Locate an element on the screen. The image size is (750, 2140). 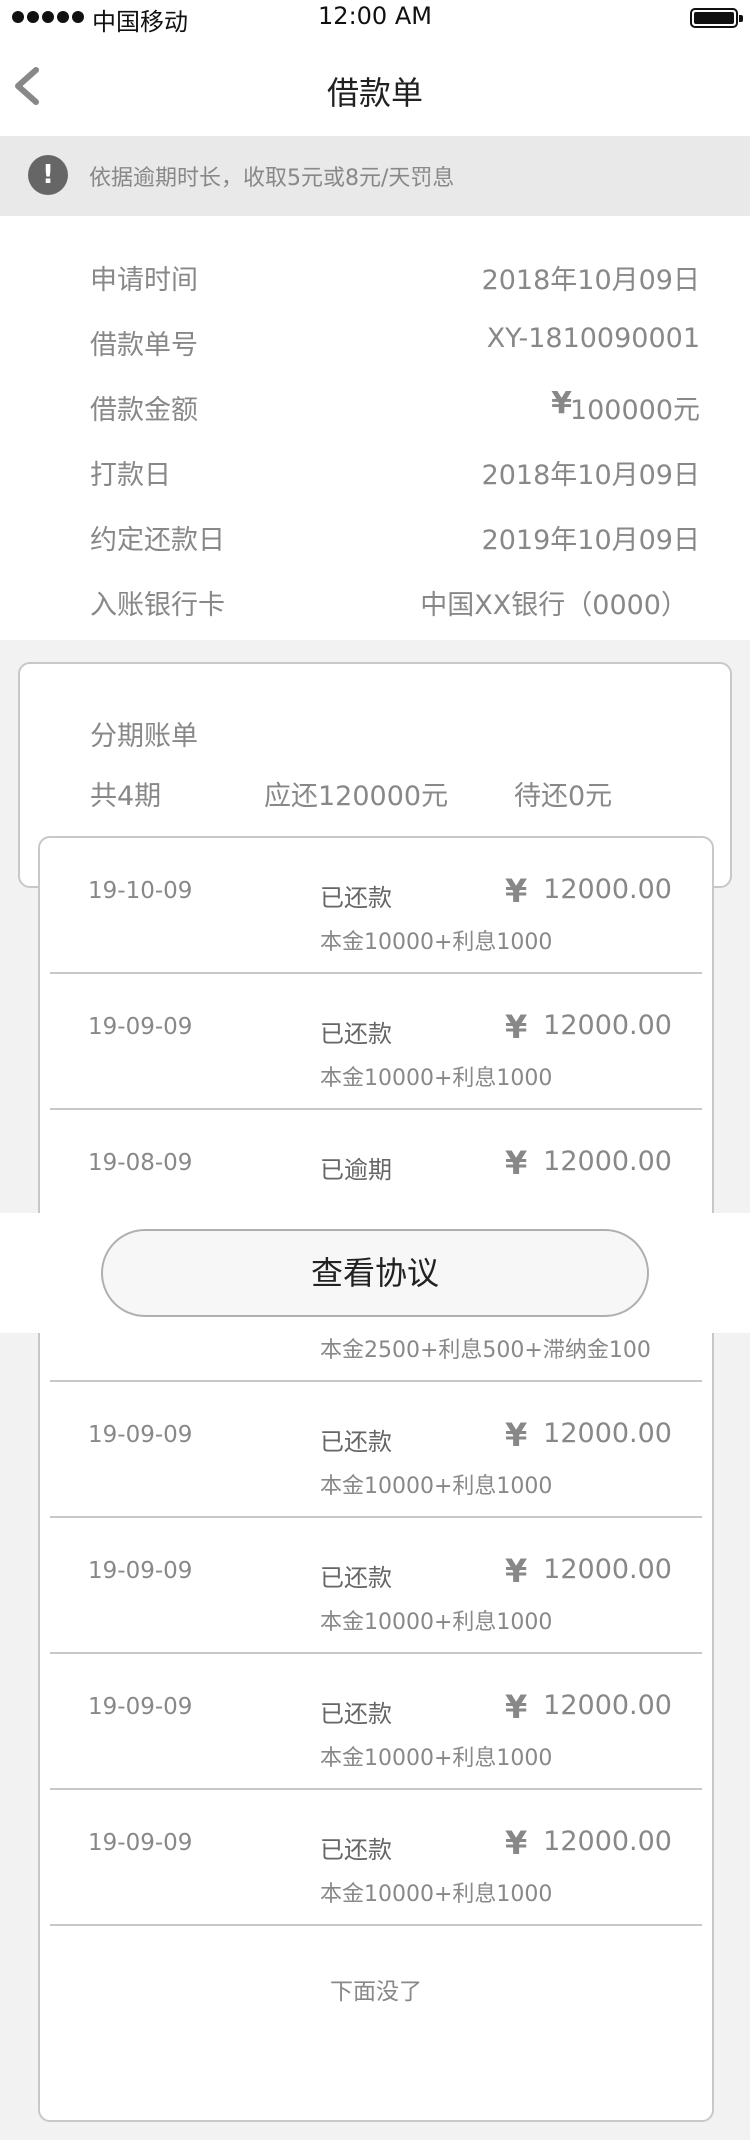
list-item: 19-10-09 已还款 ¥ 12000.00 本金10000+利息1000 is located at coordinates (376, 906).